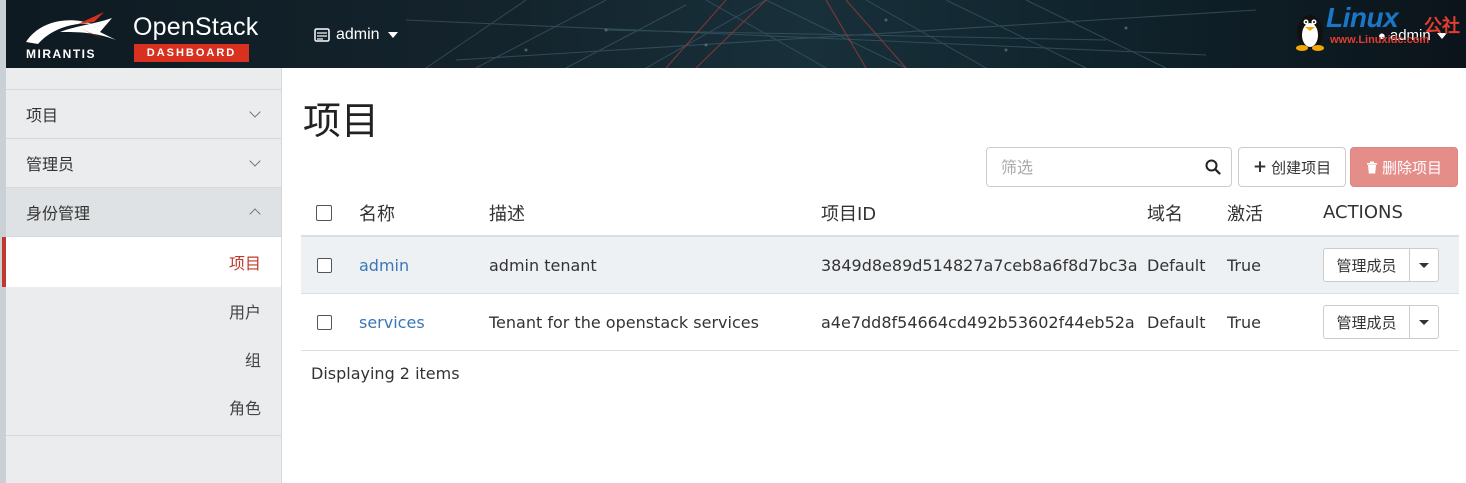 This screenshot has height=483, width=1466. What do you see at coordinates (1371, 167) in the screenshot?
I see `trash-icon` at bounding box center [1371, 167].